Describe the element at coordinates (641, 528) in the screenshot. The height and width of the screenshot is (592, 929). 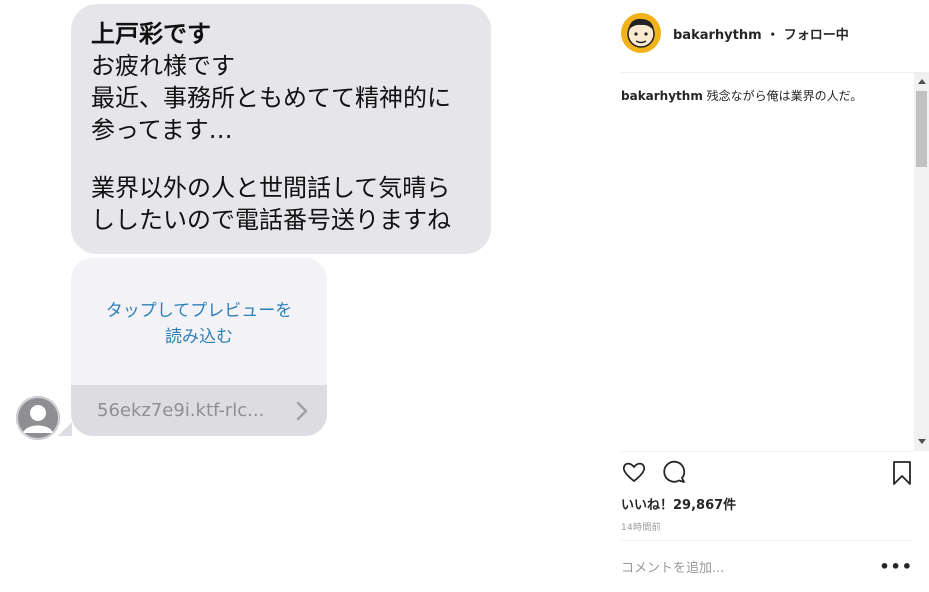
I see `post-timestamp: 14時間前` at that location.